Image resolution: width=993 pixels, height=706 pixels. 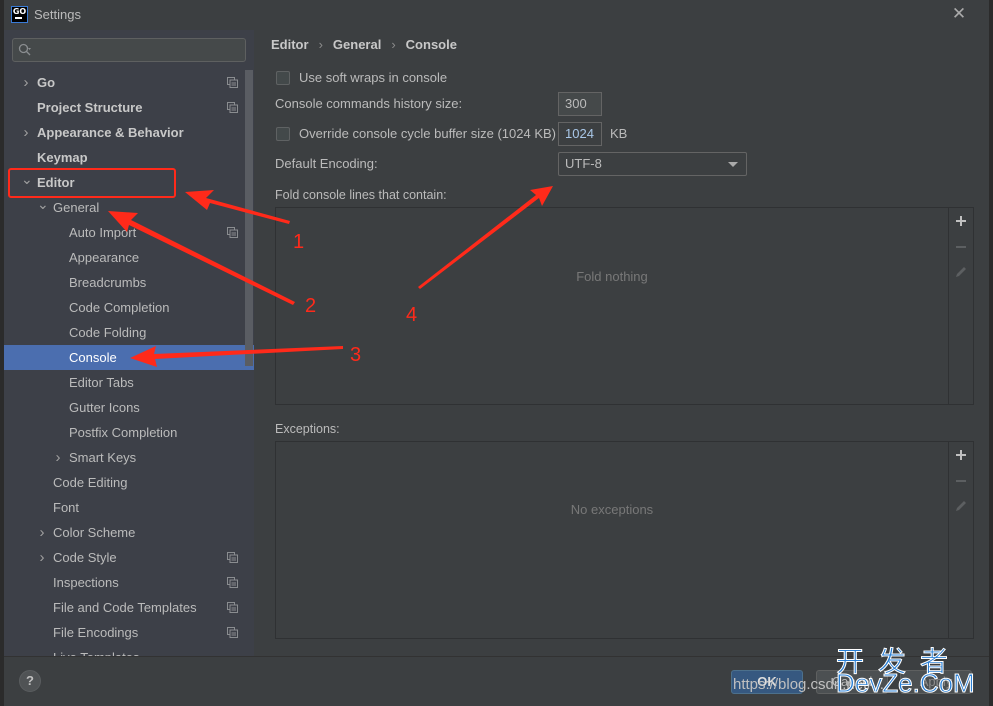 I want to click on sidebar-item-label: File Encodings, so click(x=96, y=632).